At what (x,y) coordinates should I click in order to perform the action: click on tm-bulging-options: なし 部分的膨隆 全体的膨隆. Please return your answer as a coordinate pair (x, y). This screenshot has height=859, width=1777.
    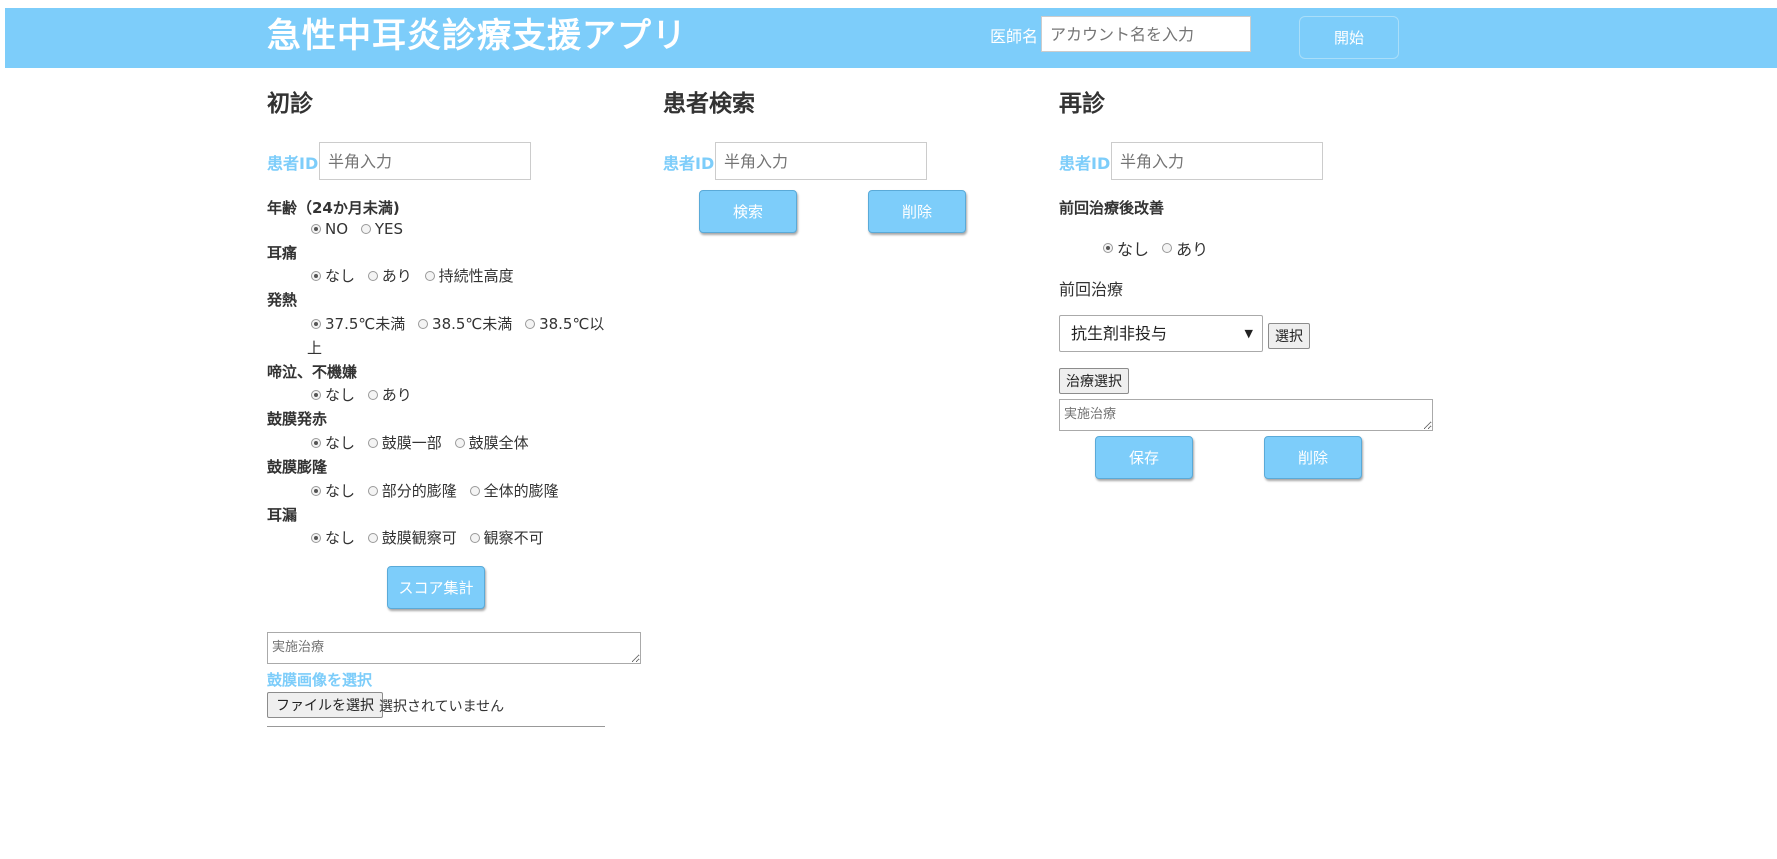
    Looking at the image, I should click on (439, 490).